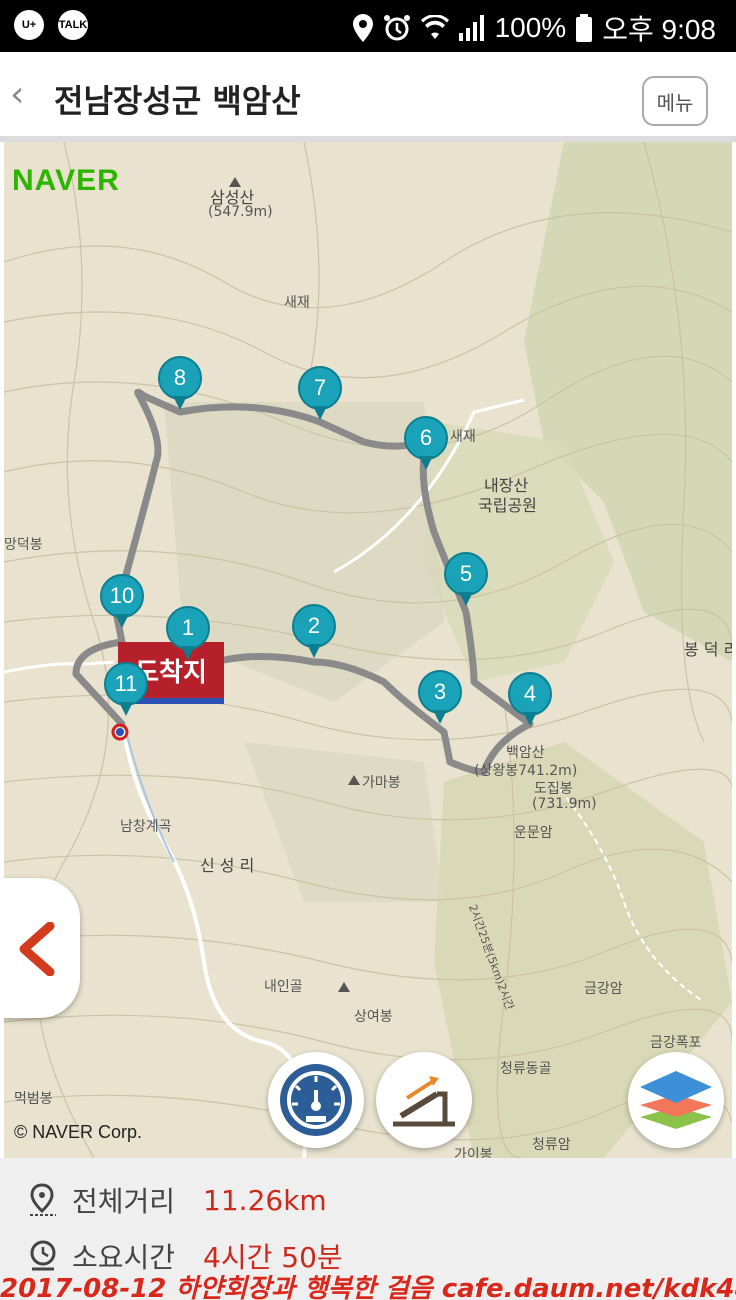 This screenshot has width=736, height=1300. I want to click on collapse-panel-tab, so click(42, 948).